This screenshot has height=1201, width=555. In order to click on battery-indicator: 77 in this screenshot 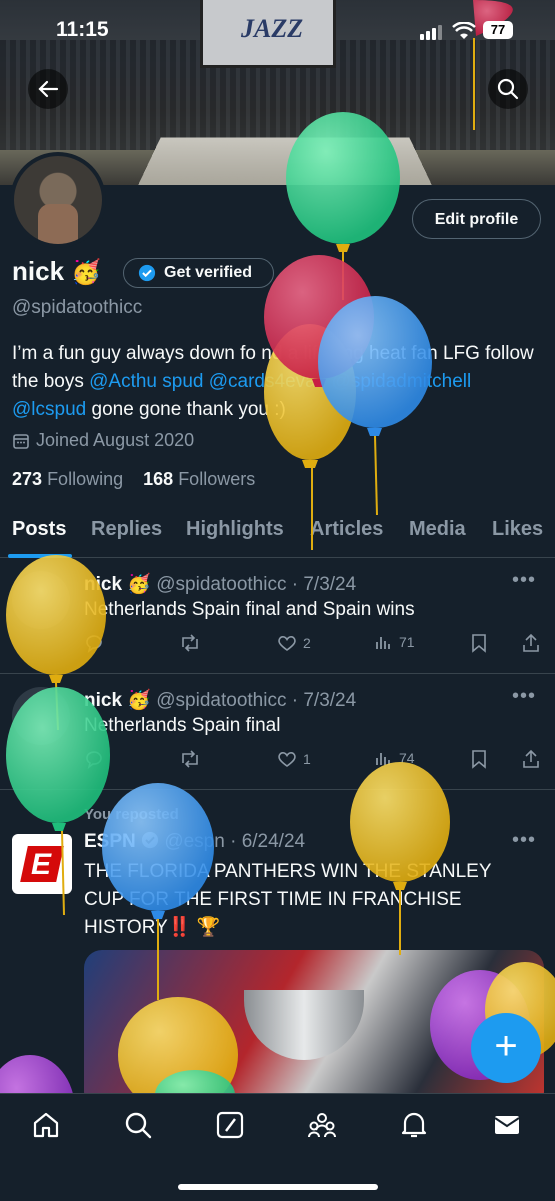, I will do `click(498, 30)`.